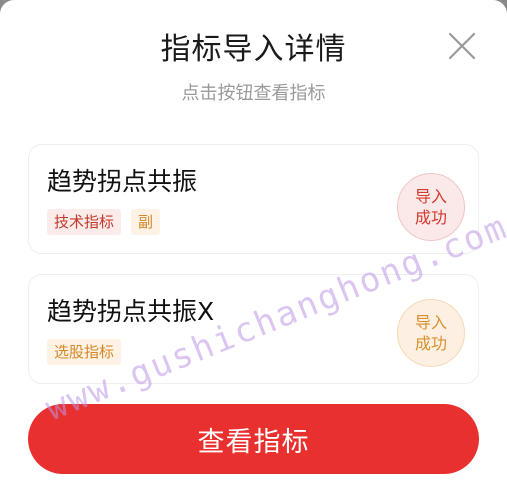 This screenshot has width=507, height=501. What do you see at coordinates (131, 311) in the screenshot?
I see `indicator-name: 趋势拐点共振X` at bounding box center [131, 311].